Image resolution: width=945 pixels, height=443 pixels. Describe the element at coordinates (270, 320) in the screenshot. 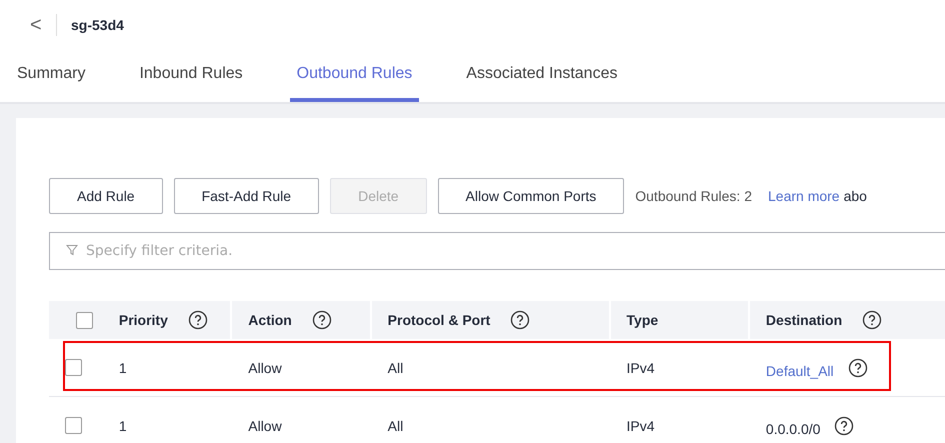

I see `column-header: Action` at that location.